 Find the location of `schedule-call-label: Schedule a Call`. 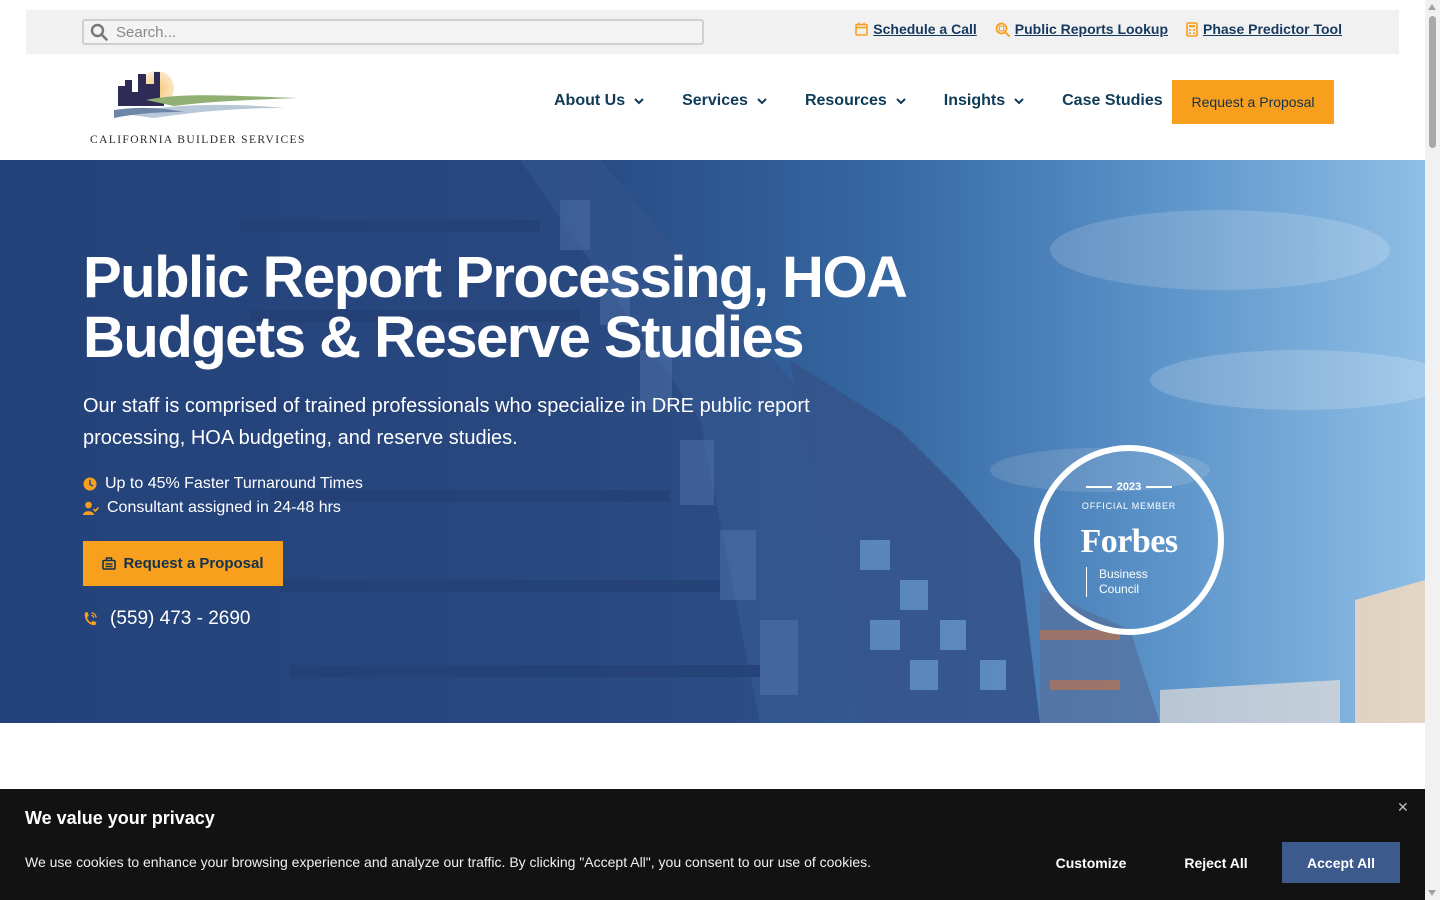

schedule-call-label: Schedule a Call is located at coordinates (925, 29).